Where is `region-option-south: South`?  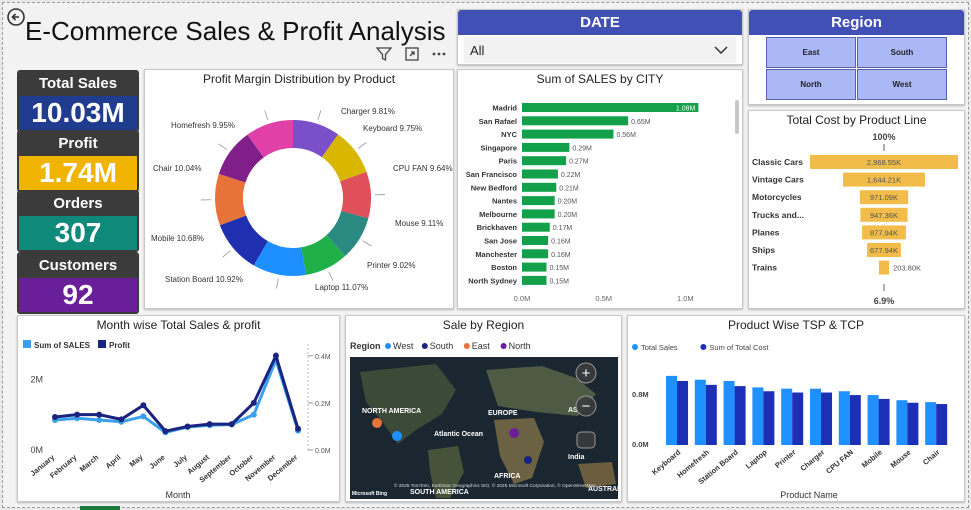
region-option-south: South is located at coordinates (902, 52).